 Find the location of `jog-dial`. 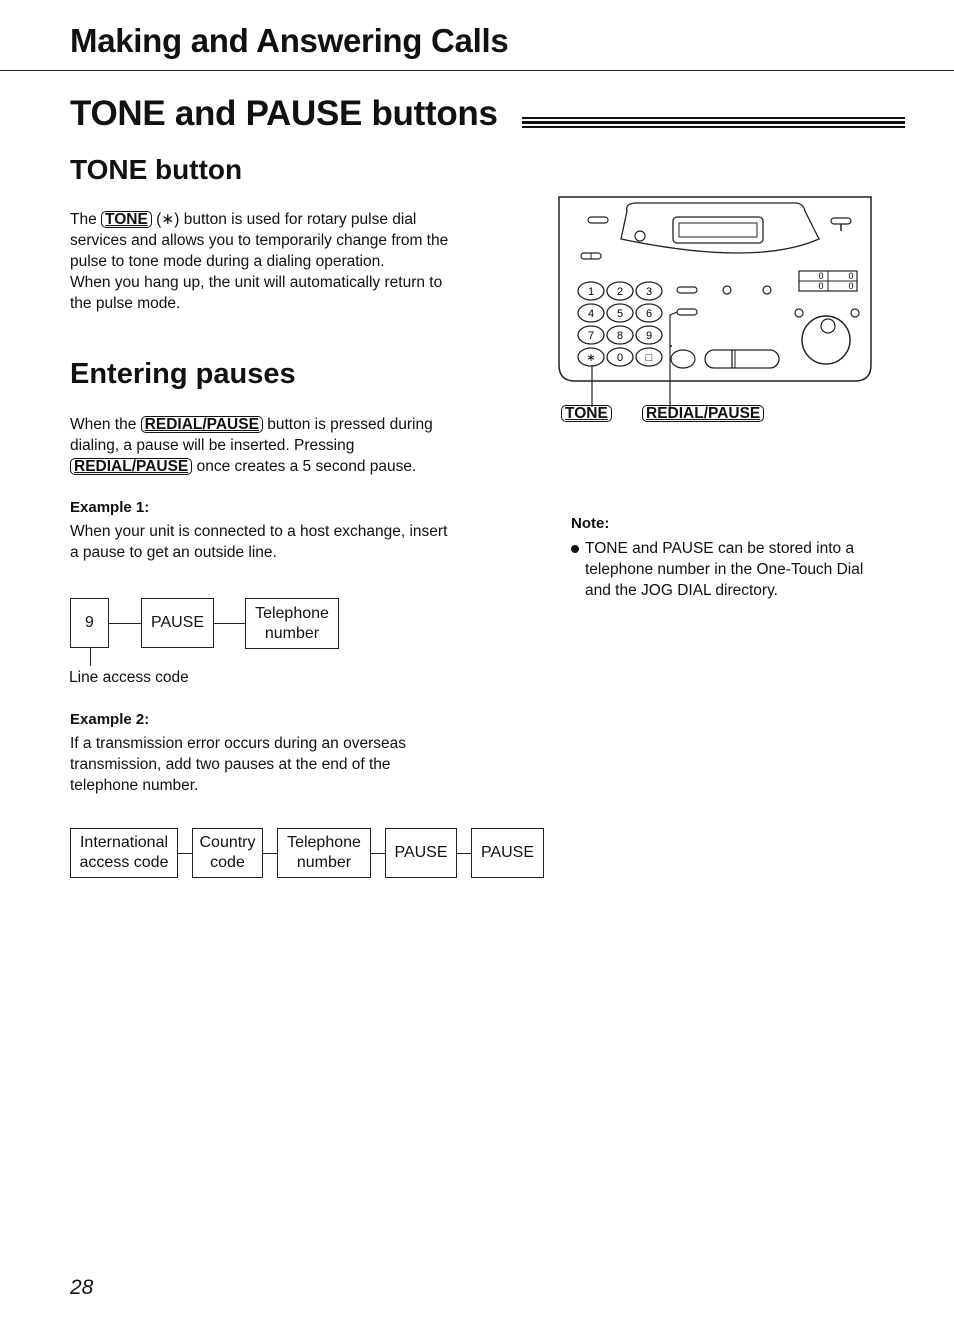

jog-dial is located at coordinates (826, 340).